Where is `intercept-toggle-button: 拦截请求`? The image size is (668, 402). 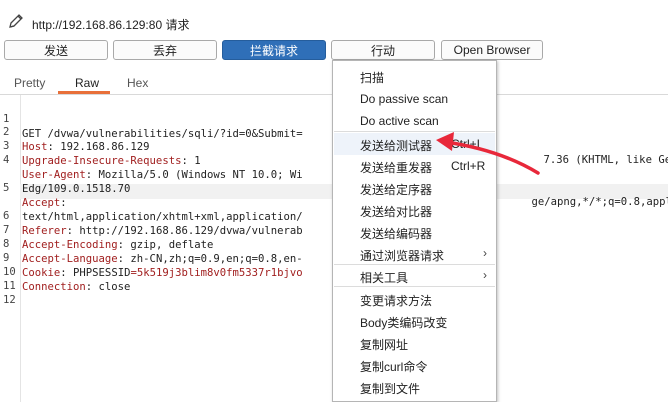
intercept-toggle-button: 拦截请求 is located at coordinates (274, 50).